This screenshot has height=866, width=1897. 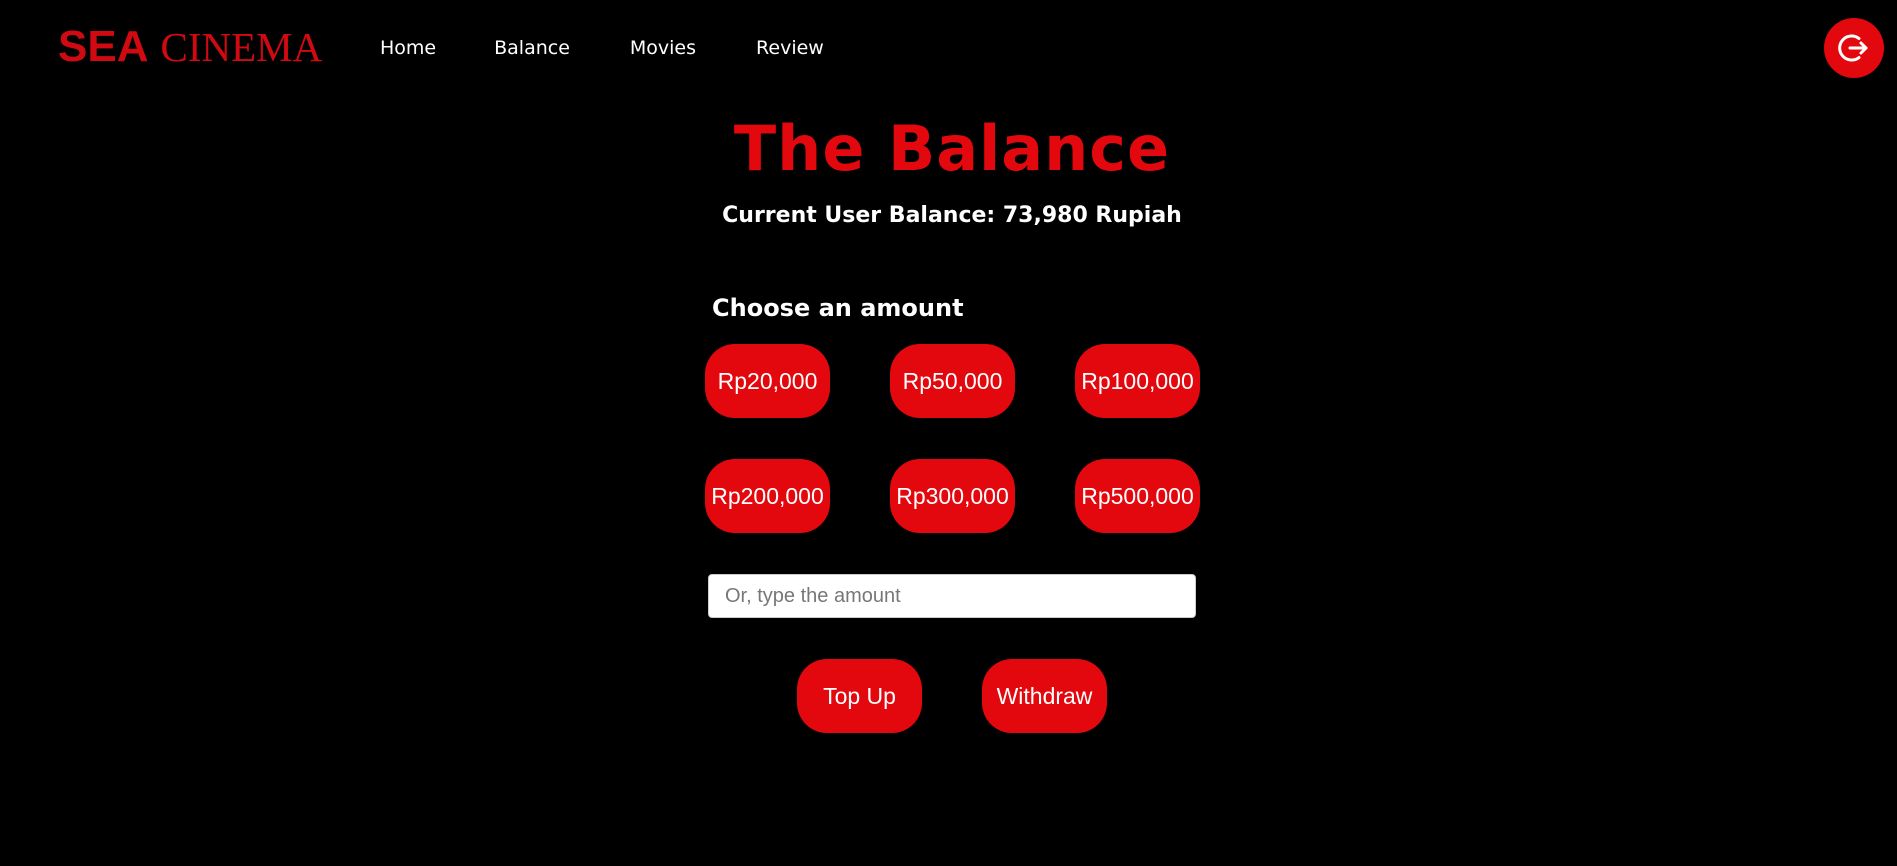 I want to click on choose-amount-label: Choose an amount, so click(x=838, y=308).